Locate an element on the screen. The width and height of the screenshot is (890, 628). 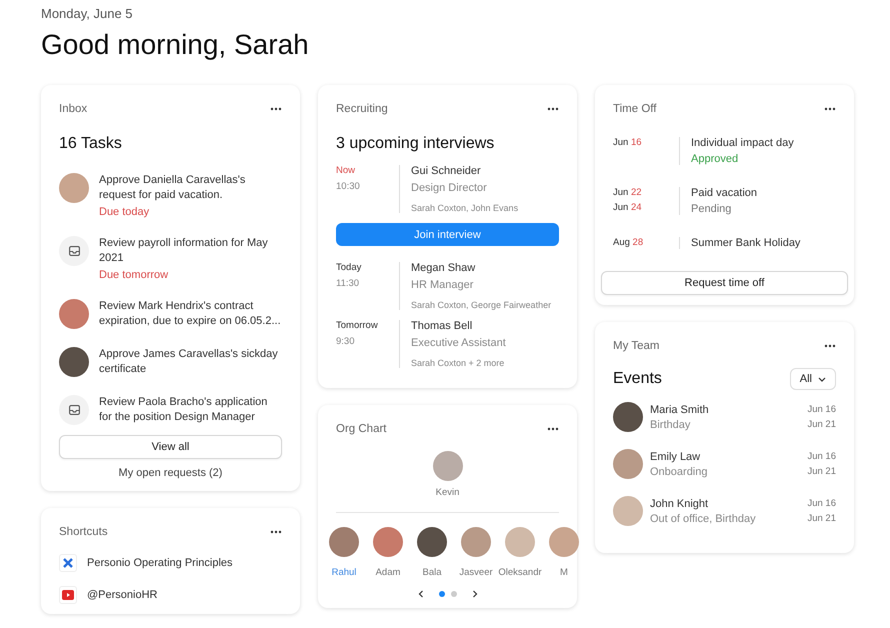
card-title: My Team is located at coordinates (636, 346).